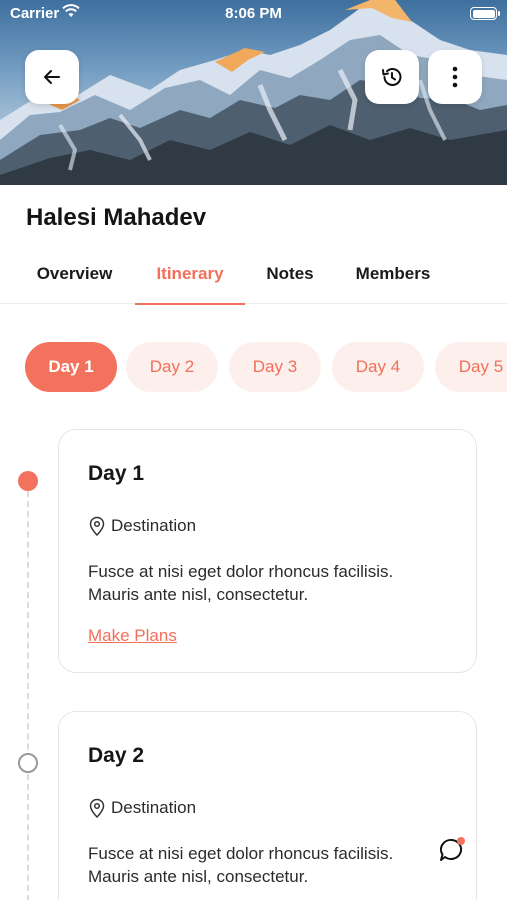 This screenshot has width=507, height=900. Describe the element at coordinates (172, 367) in the screenshot. I see `day-chip-2: Day 2` at that location.